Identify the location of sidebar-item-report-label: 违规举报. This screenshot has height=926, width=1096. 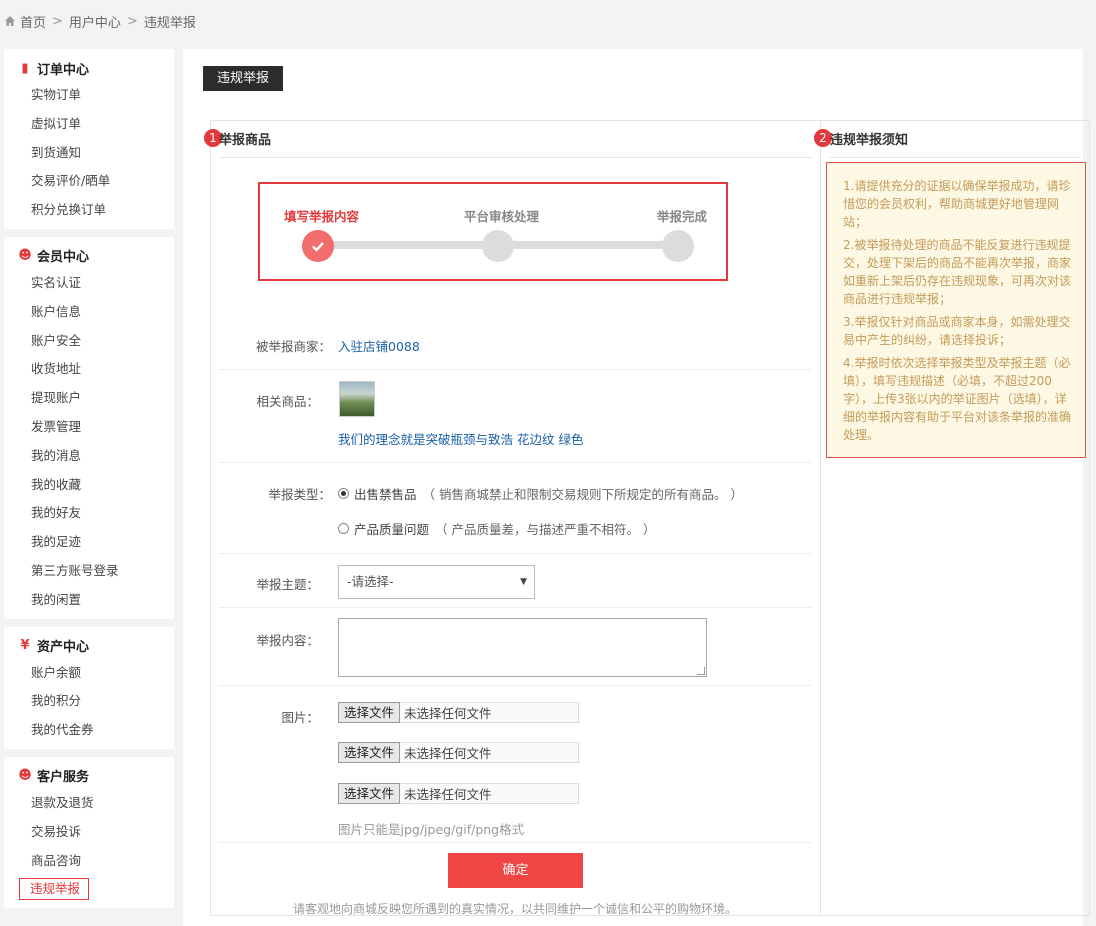
(54, 889).